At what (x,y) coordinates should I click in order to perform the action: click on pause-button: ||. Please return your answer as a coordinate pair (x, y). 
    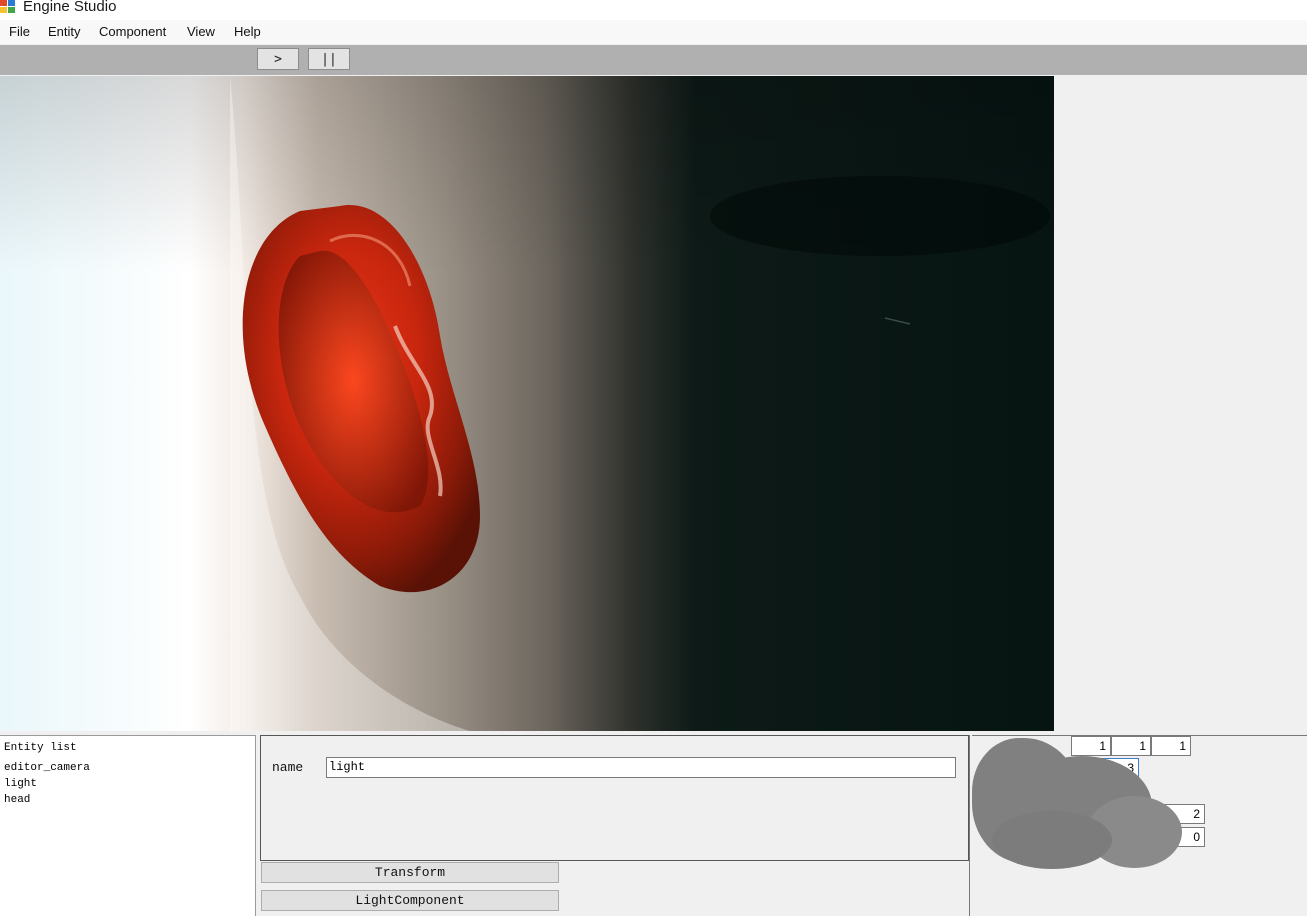
    Looking at the image, I should click on (329, 59).